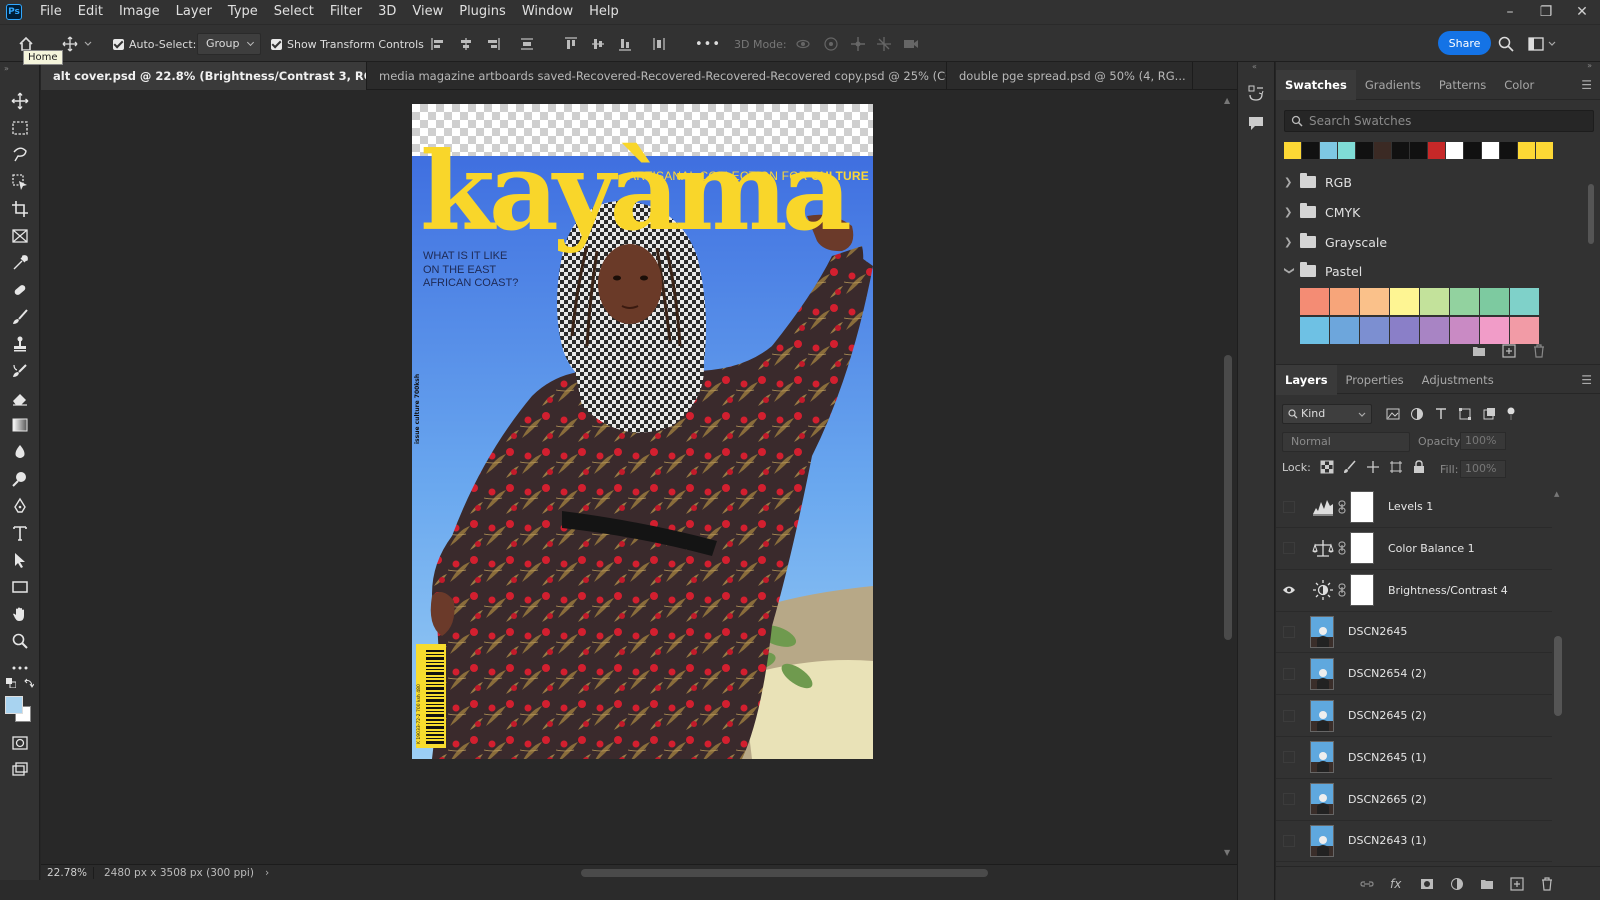 The height and width of the screenshot is (900, 1600). I want to click on auto-select-checkbox, so click(118, 44).